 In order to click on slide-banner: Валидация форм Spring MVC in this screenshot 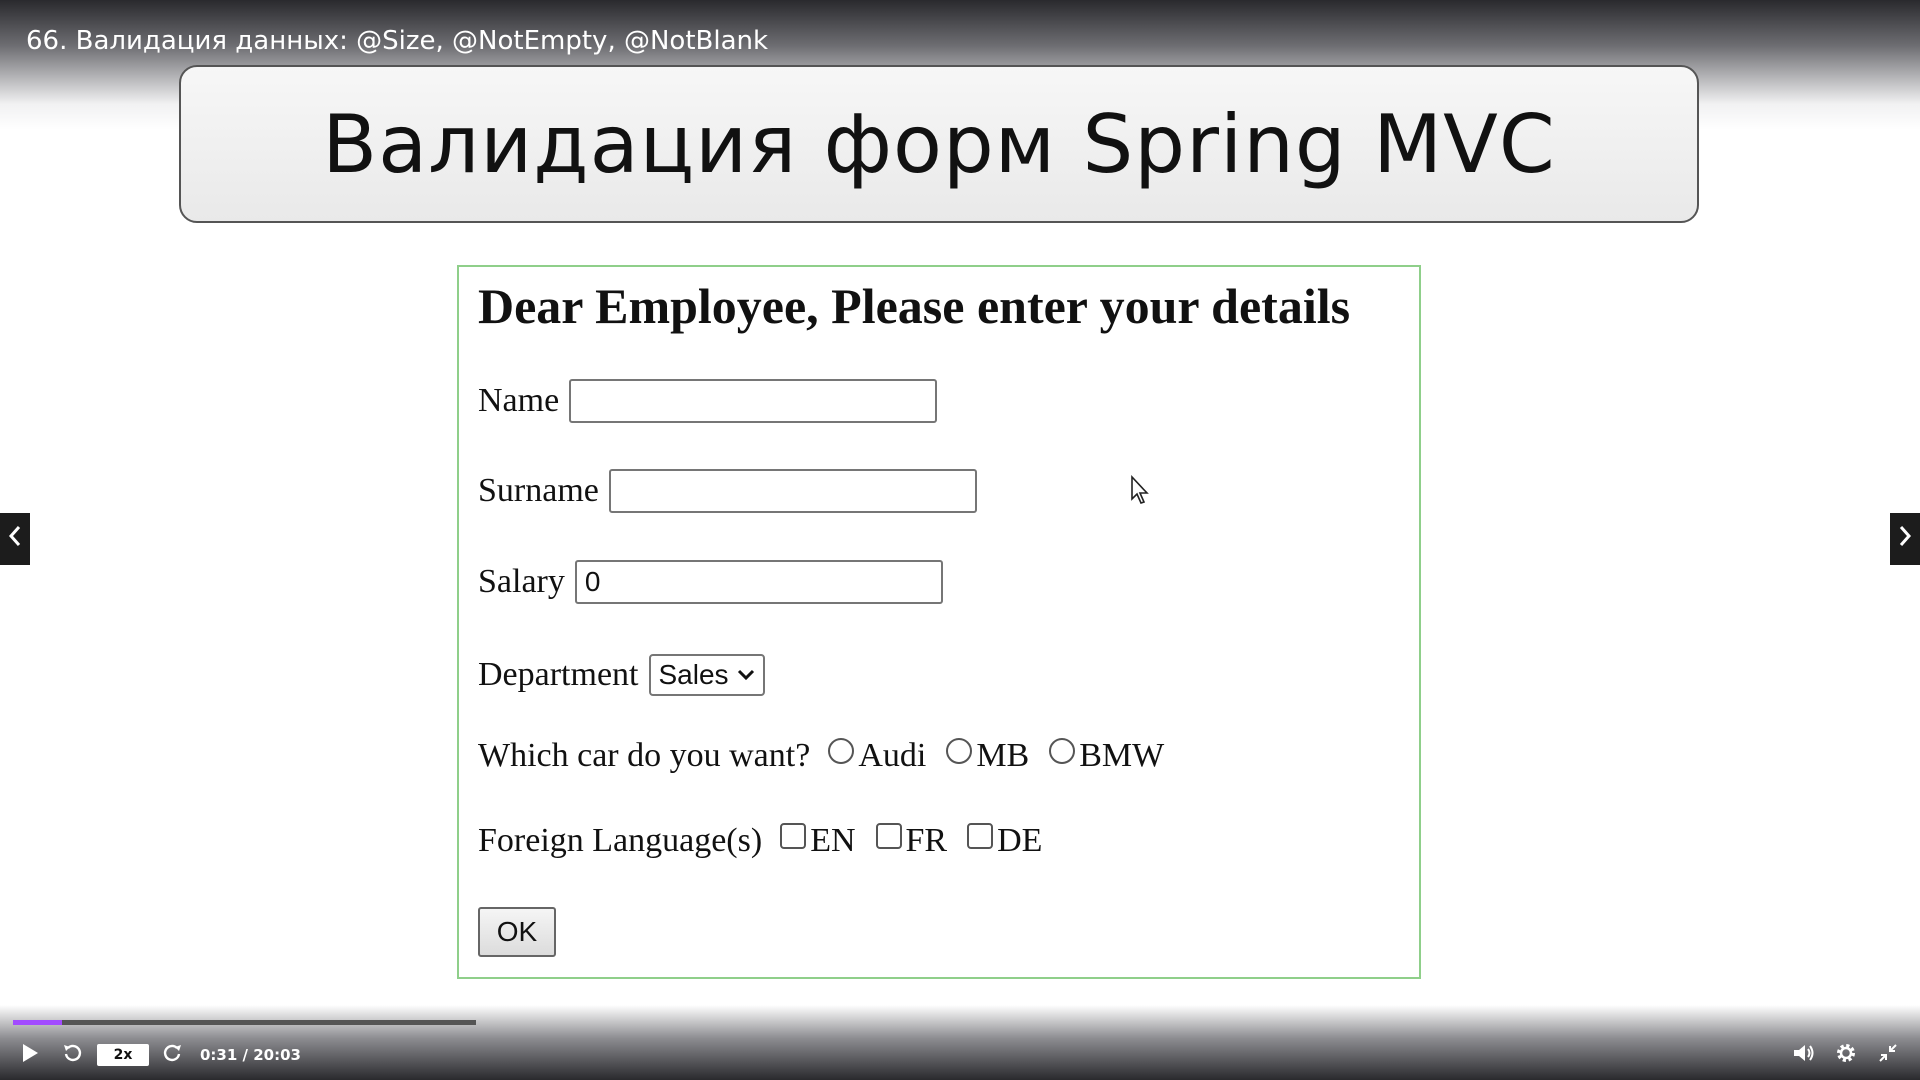, I will do `click(939, 144)`.